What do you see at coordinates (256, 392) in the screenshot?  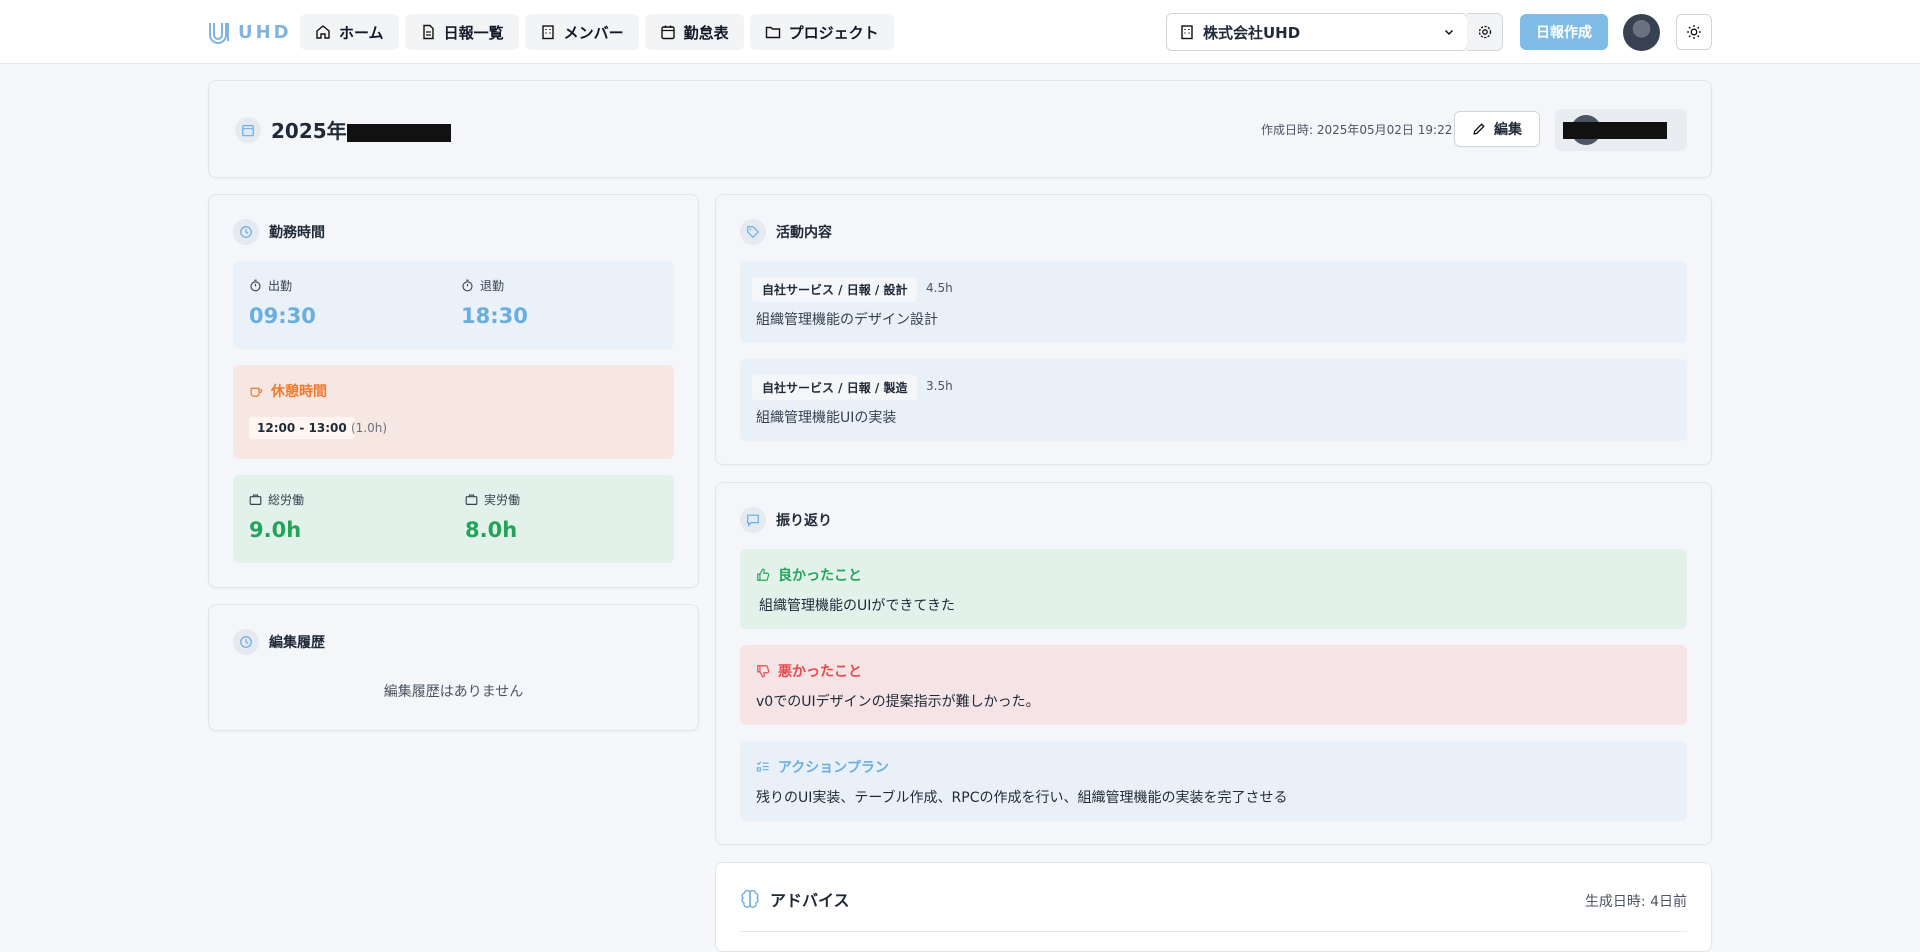 I see `coffee-icon` at bounding box center [256, 392].